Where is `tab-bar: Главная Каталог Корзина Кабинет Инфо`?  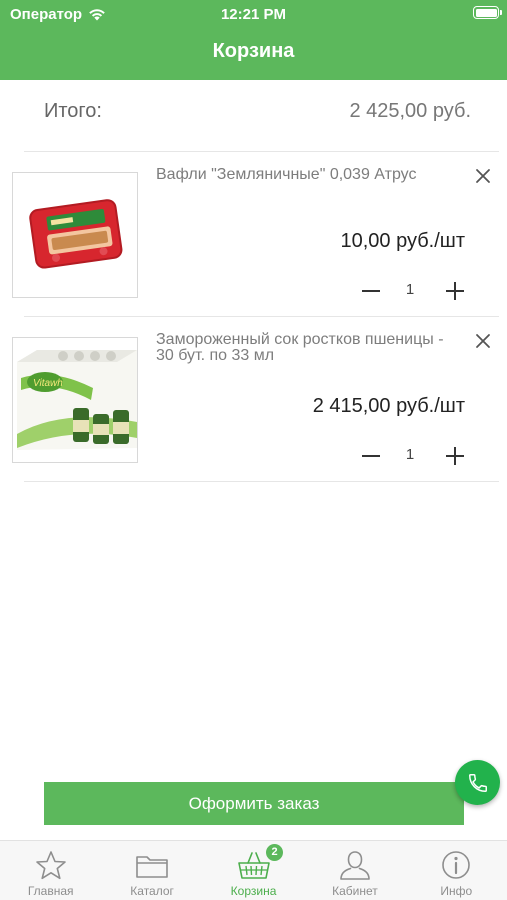 tab-bar: Главная Каталог Корзина Кабинет Инфо is located at coordinates (253, 870).